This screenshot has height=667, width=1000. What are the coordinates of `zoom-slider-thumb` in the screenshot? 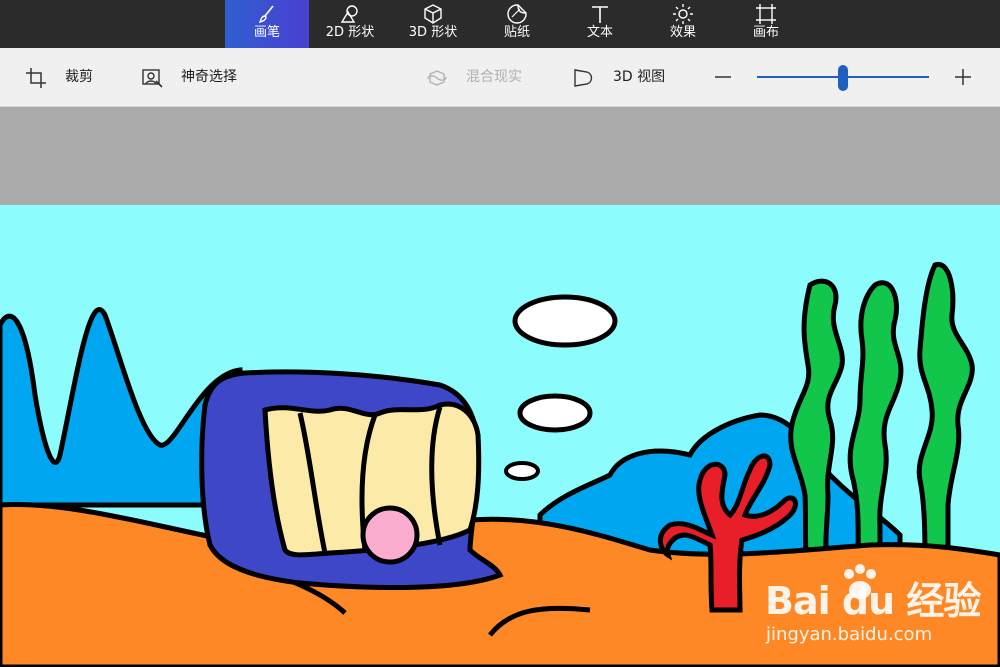 It's located at (843, 78).